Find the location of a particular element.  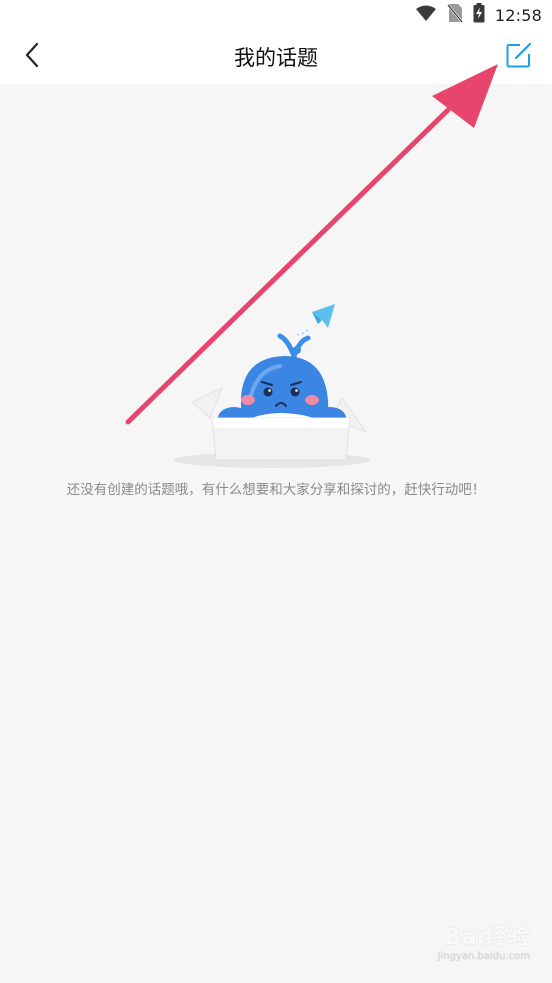

status-time: 12:58 is located at coordinates (518, 15).